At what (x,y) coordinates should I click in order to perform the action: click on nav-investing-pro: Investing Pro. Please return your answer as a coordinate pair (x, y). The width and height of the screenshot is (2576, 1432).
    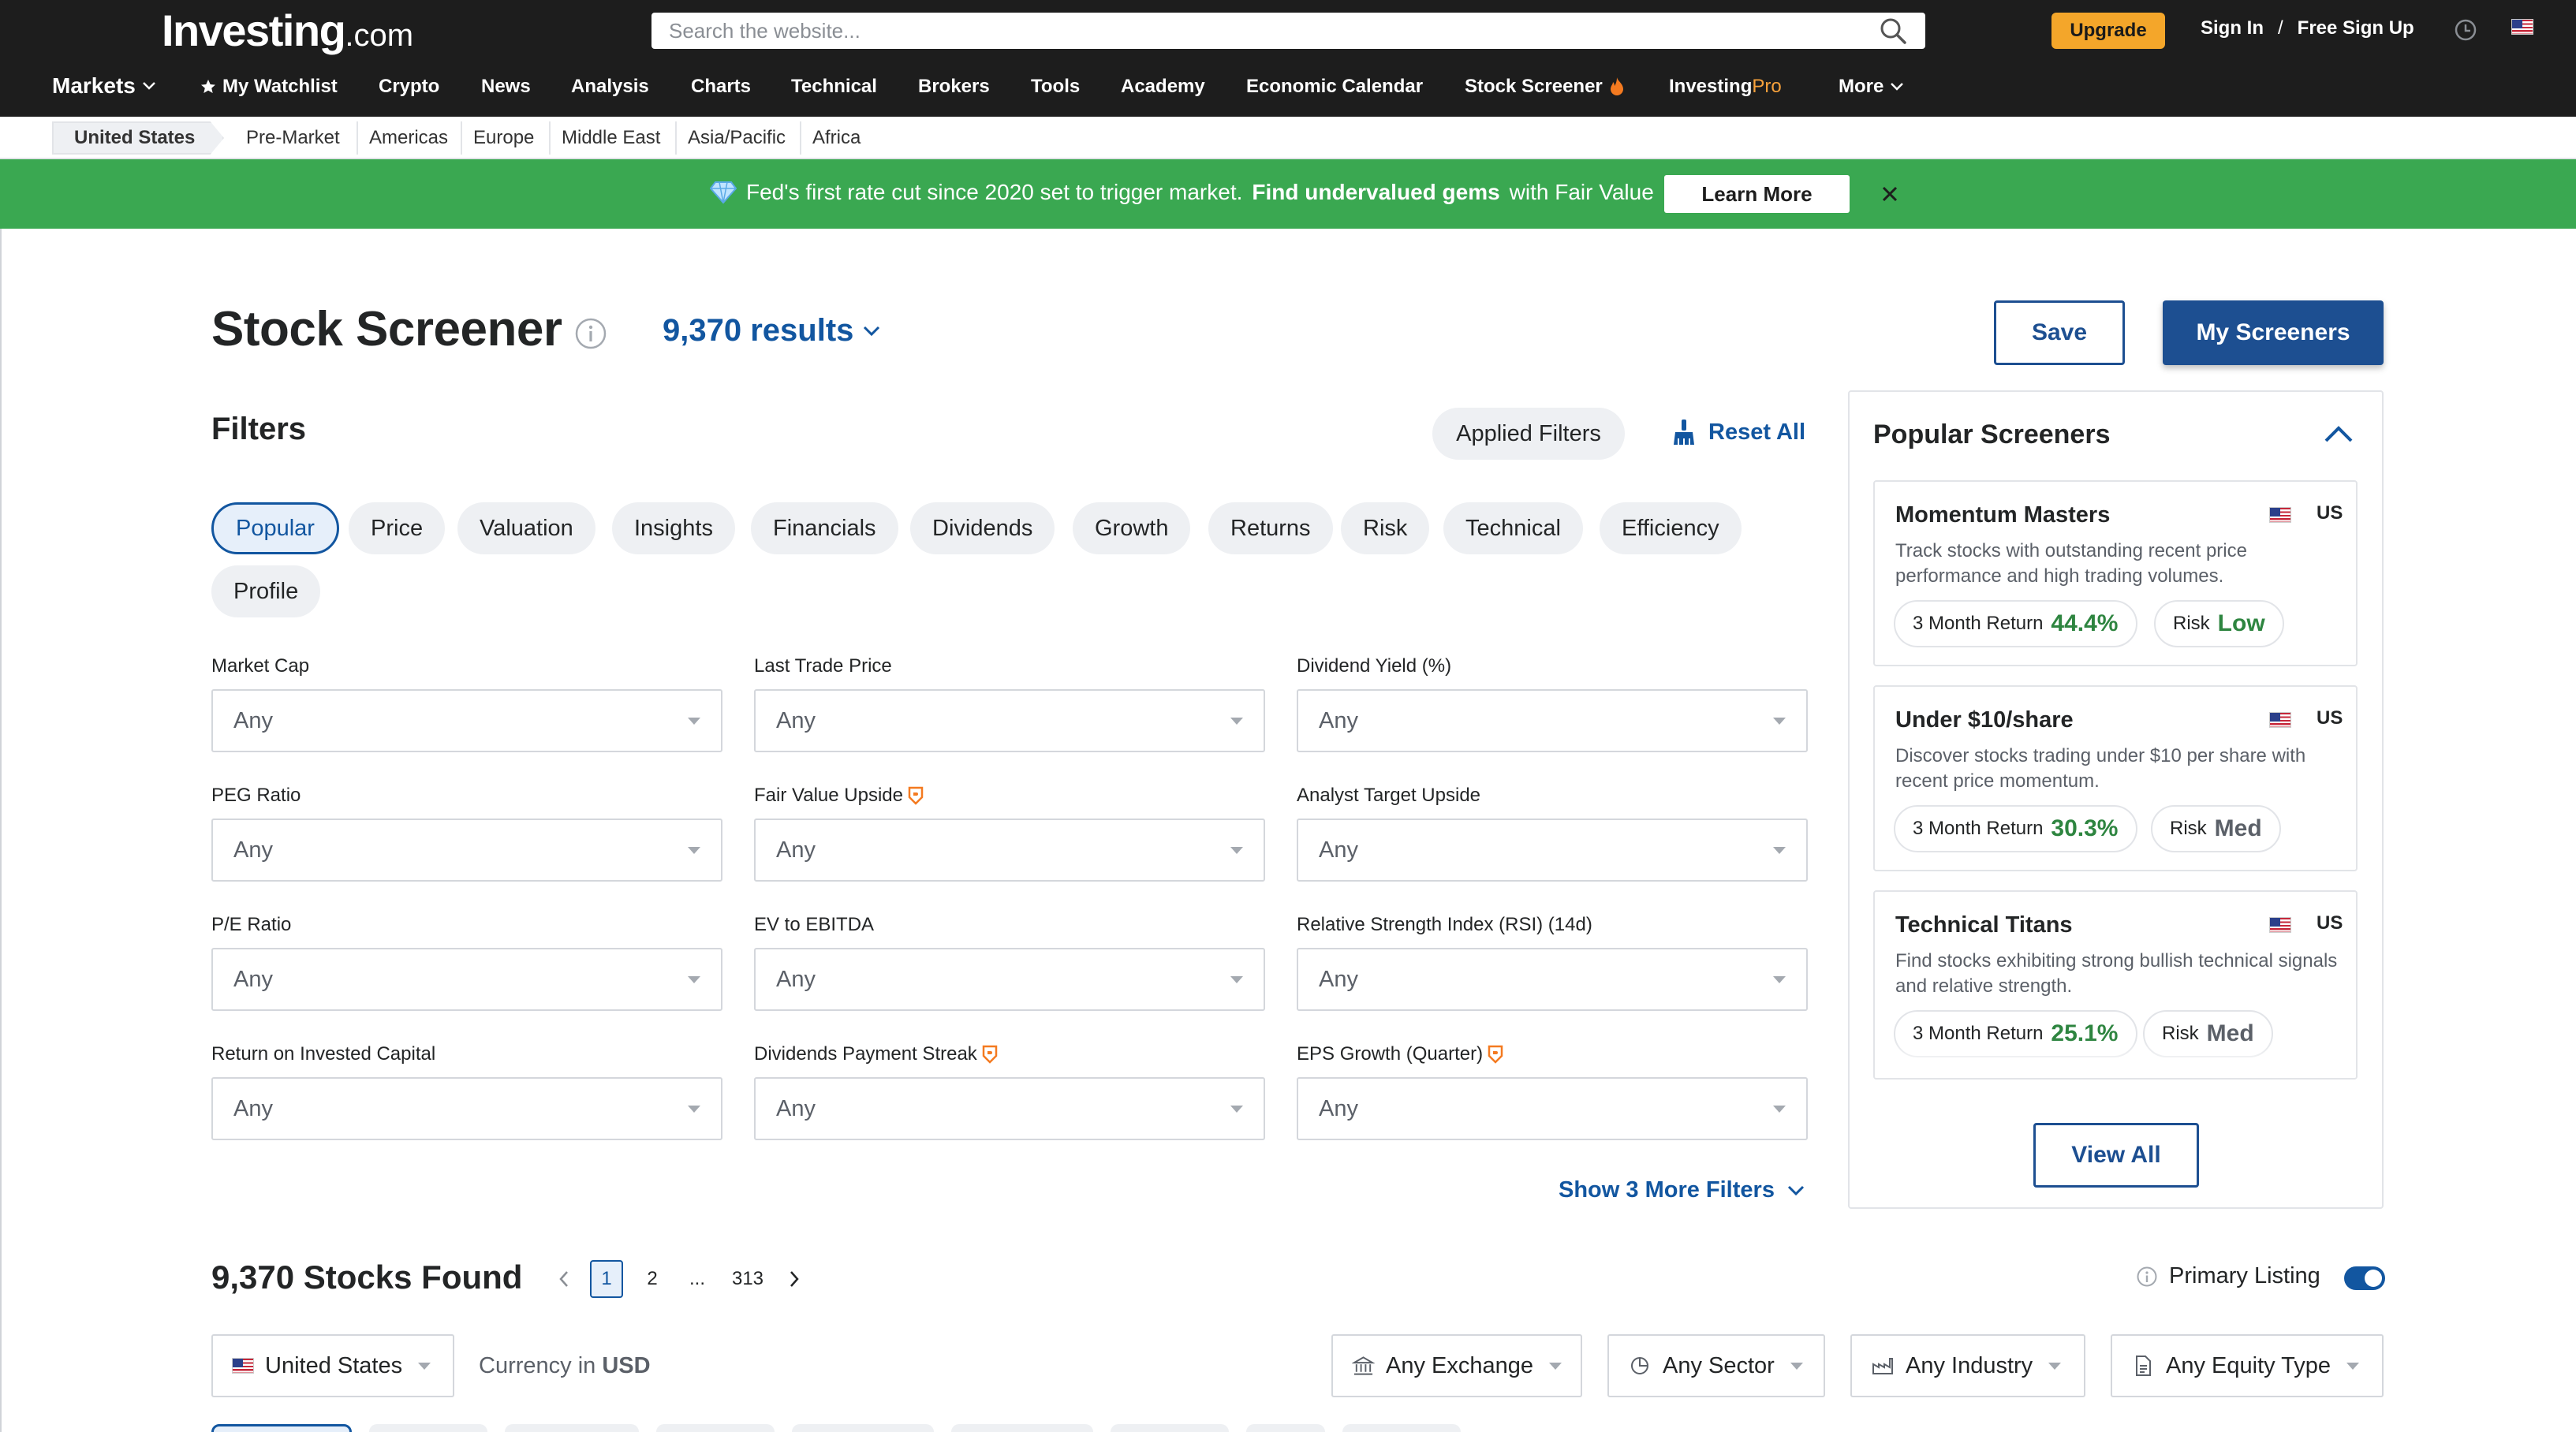
    Looking at the image, I should click on (1725, 87).